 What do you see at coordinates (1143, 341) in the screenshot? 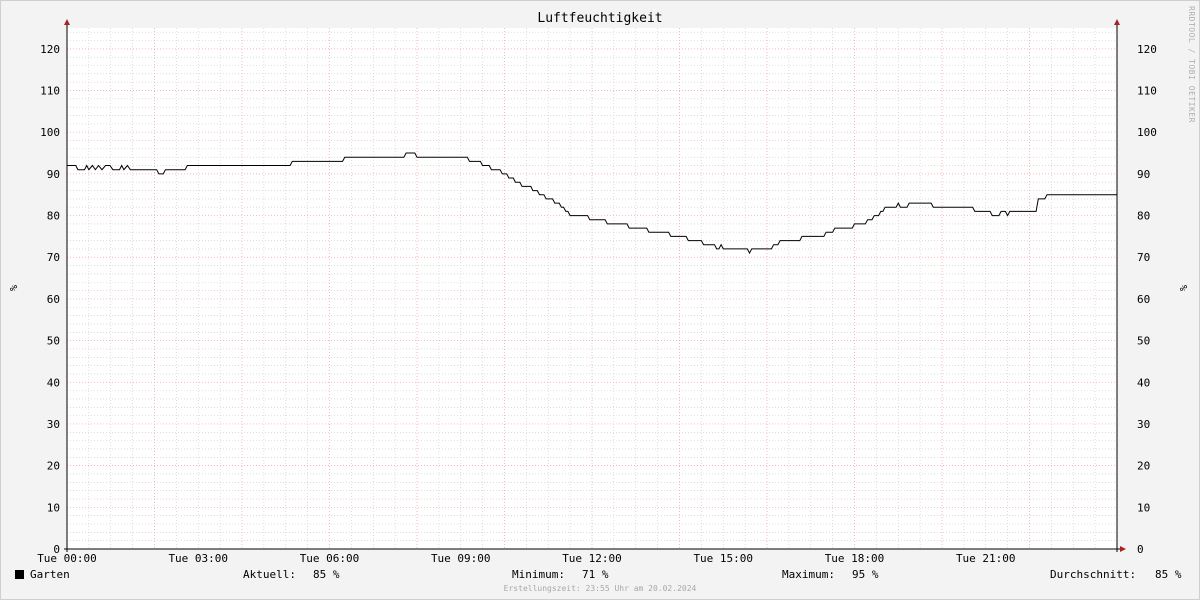
I see `y-tick-label-right: 50` at bounding box center [1143, 341].